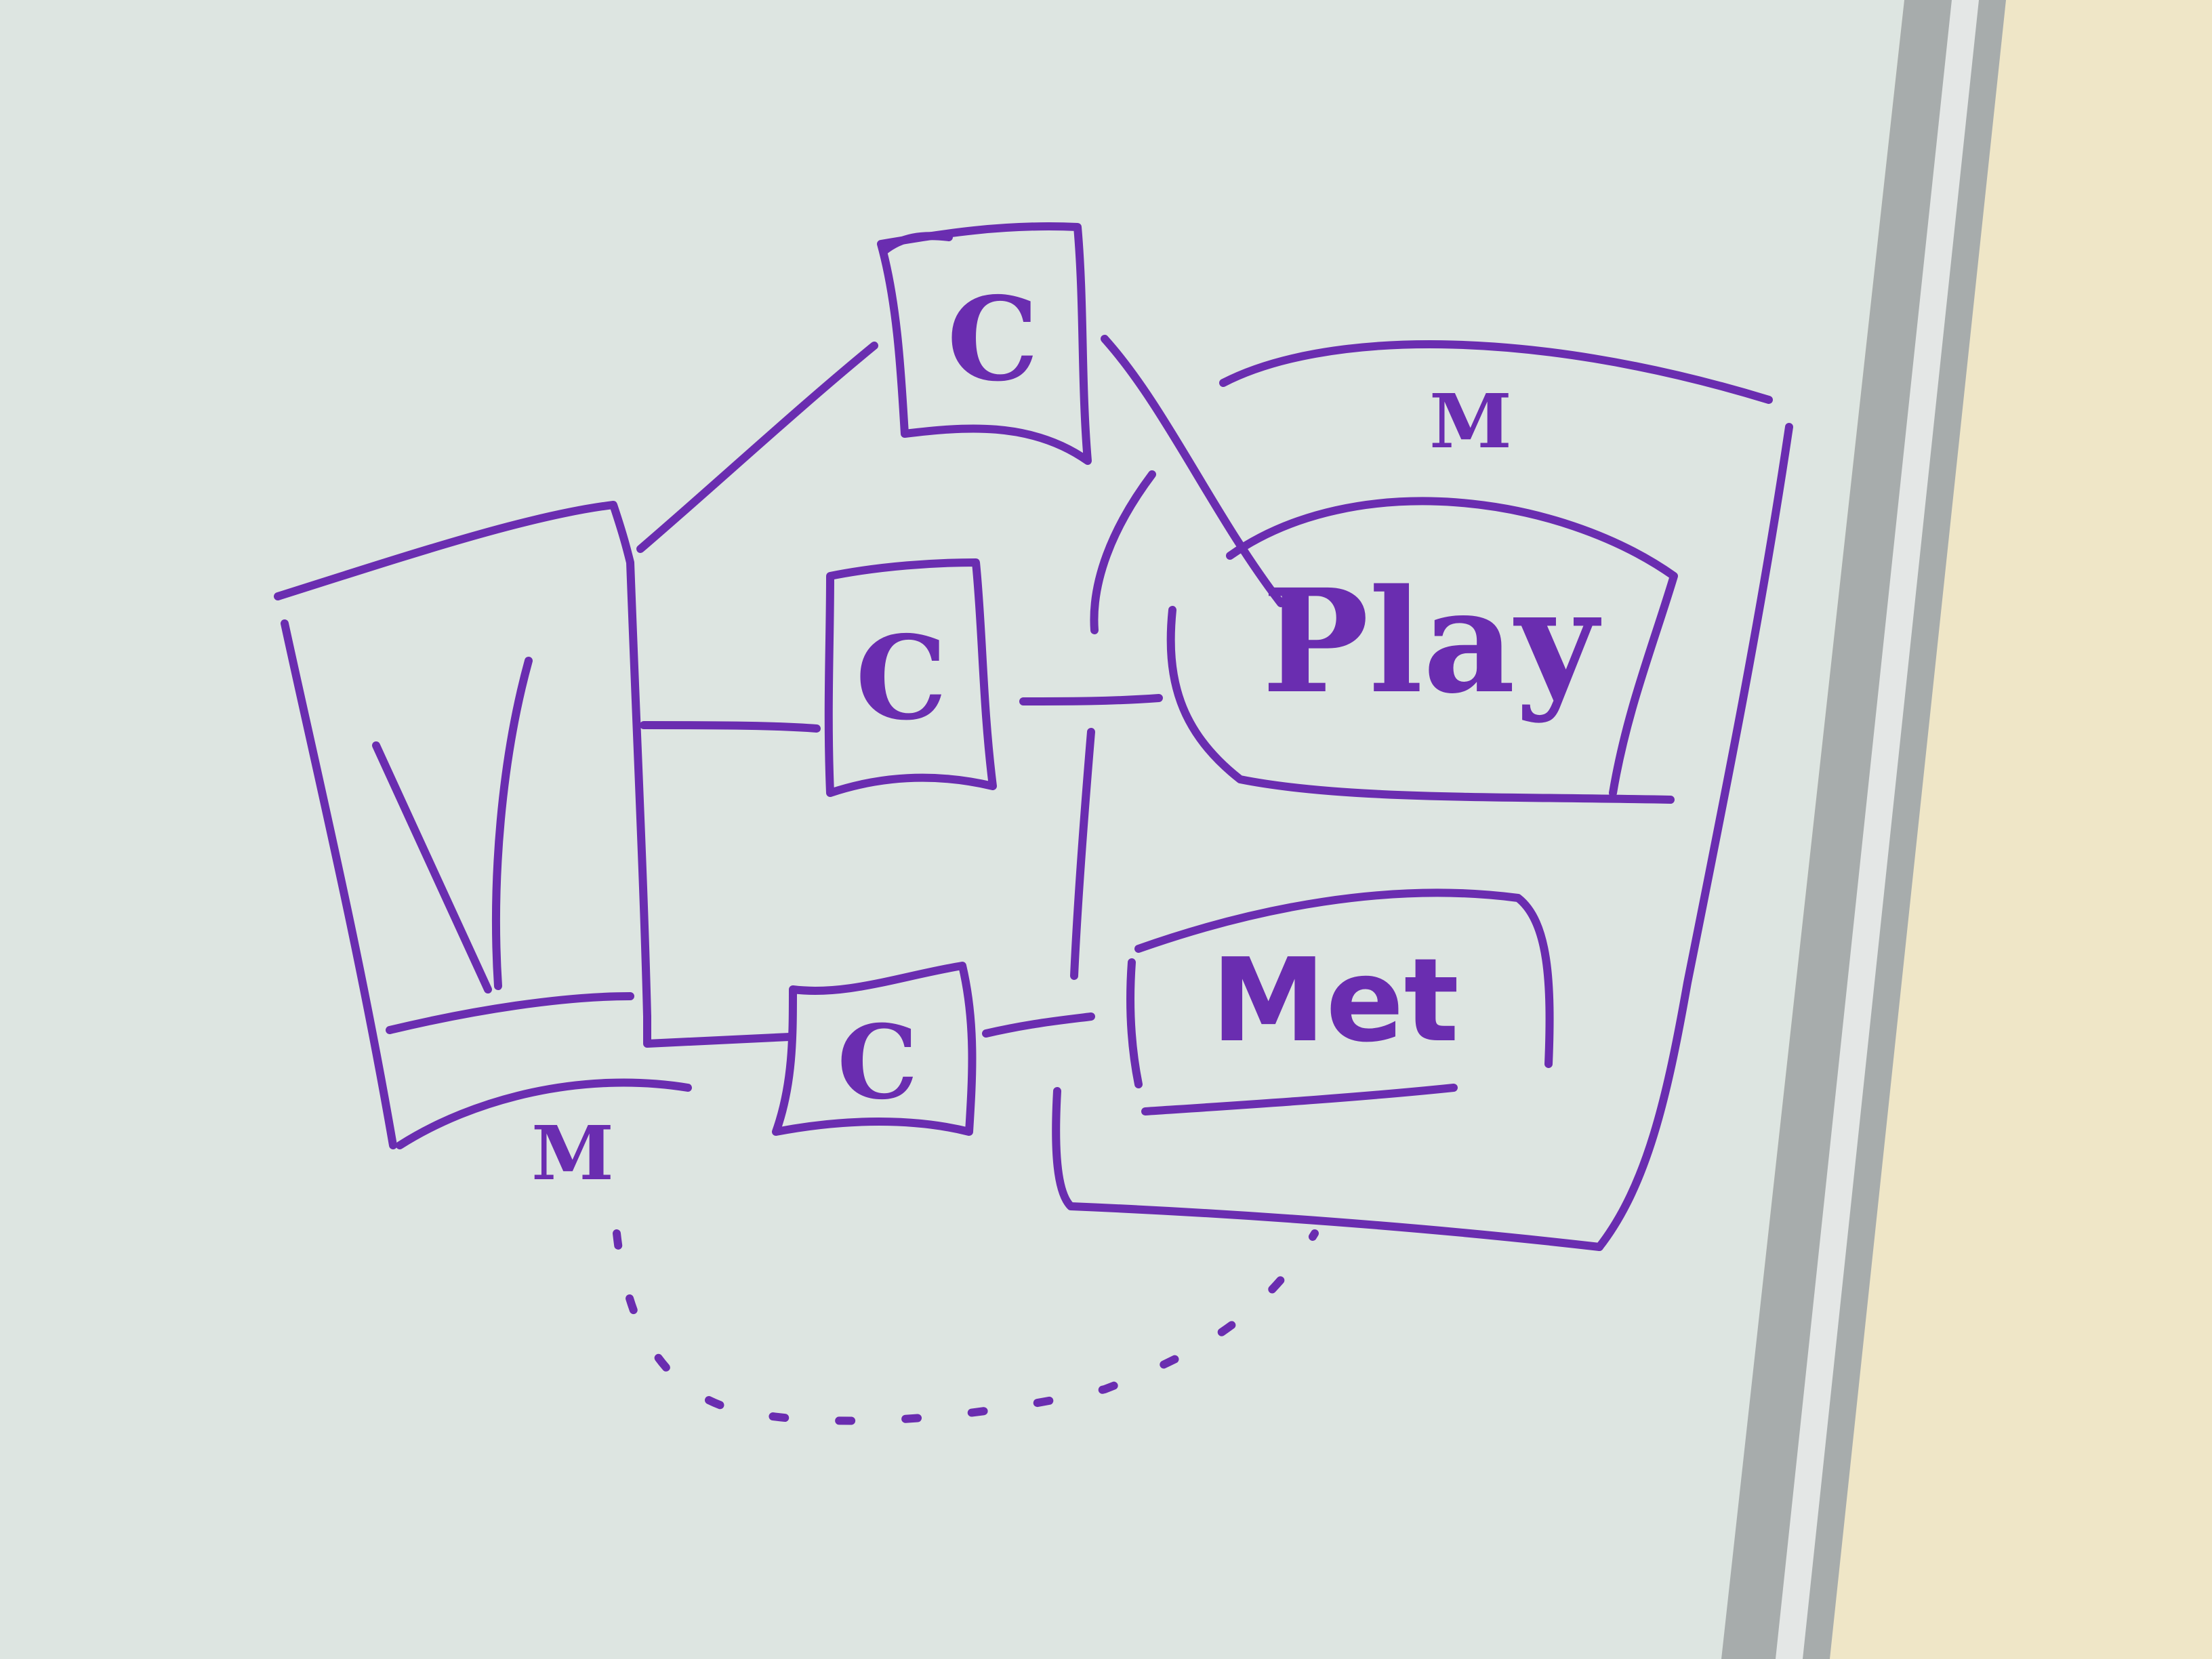 This screenshot has height=1659, width=2212. What do you see at coordinates (572, 1153) in the screenshot?
I see `view-sub-label: M` at bounding box center [572, 1153].